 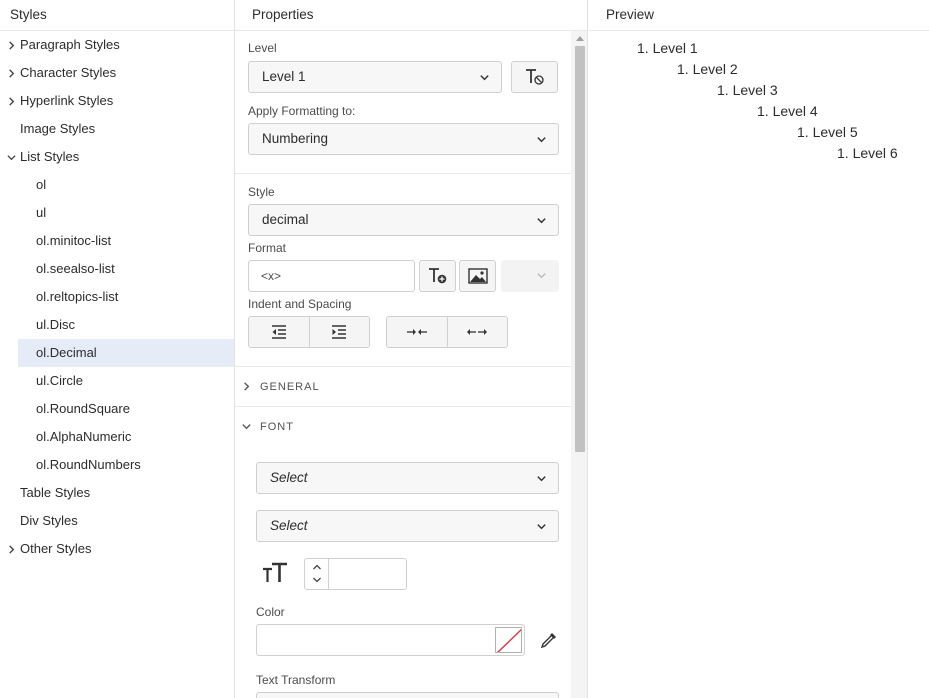 What do you see at coordinates (126, 353) in the screenshot?
I see `list-style-ol-decimal: ol.Decimal` at bounding box center [126, 353].